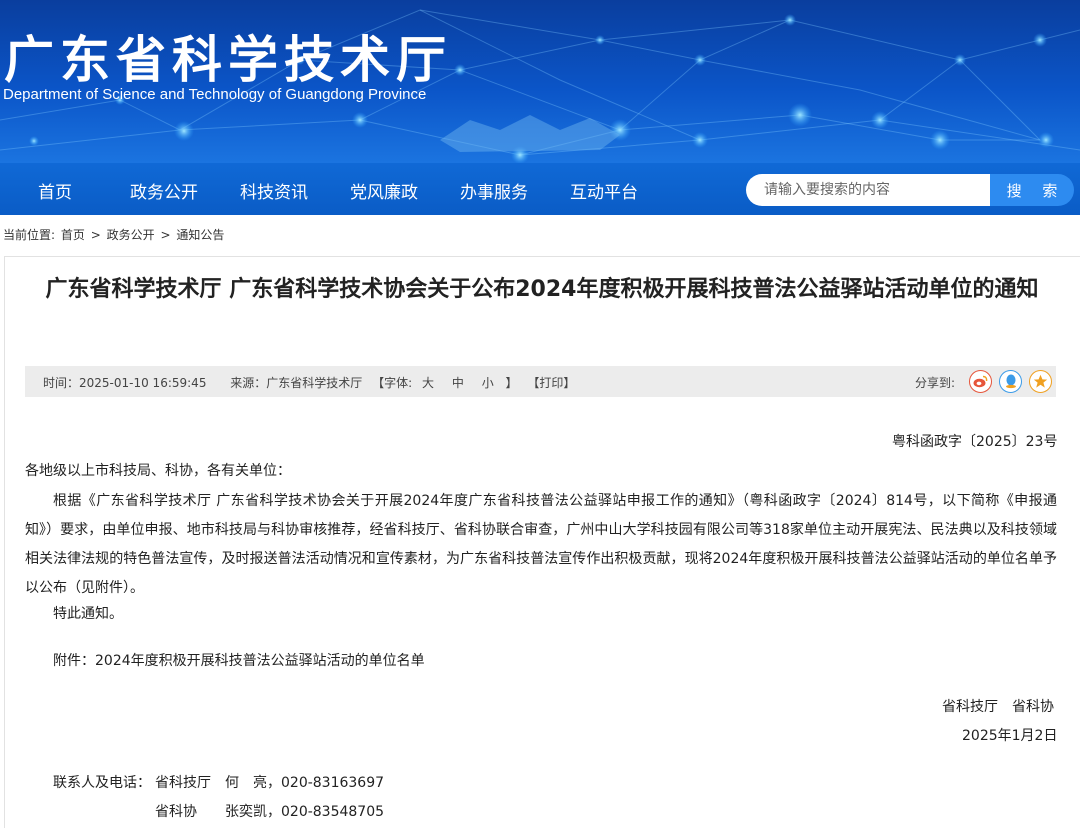 This screenshot has width=1080, height=828. I want to click on closing-text: 特此通知。, so click(88, 614).